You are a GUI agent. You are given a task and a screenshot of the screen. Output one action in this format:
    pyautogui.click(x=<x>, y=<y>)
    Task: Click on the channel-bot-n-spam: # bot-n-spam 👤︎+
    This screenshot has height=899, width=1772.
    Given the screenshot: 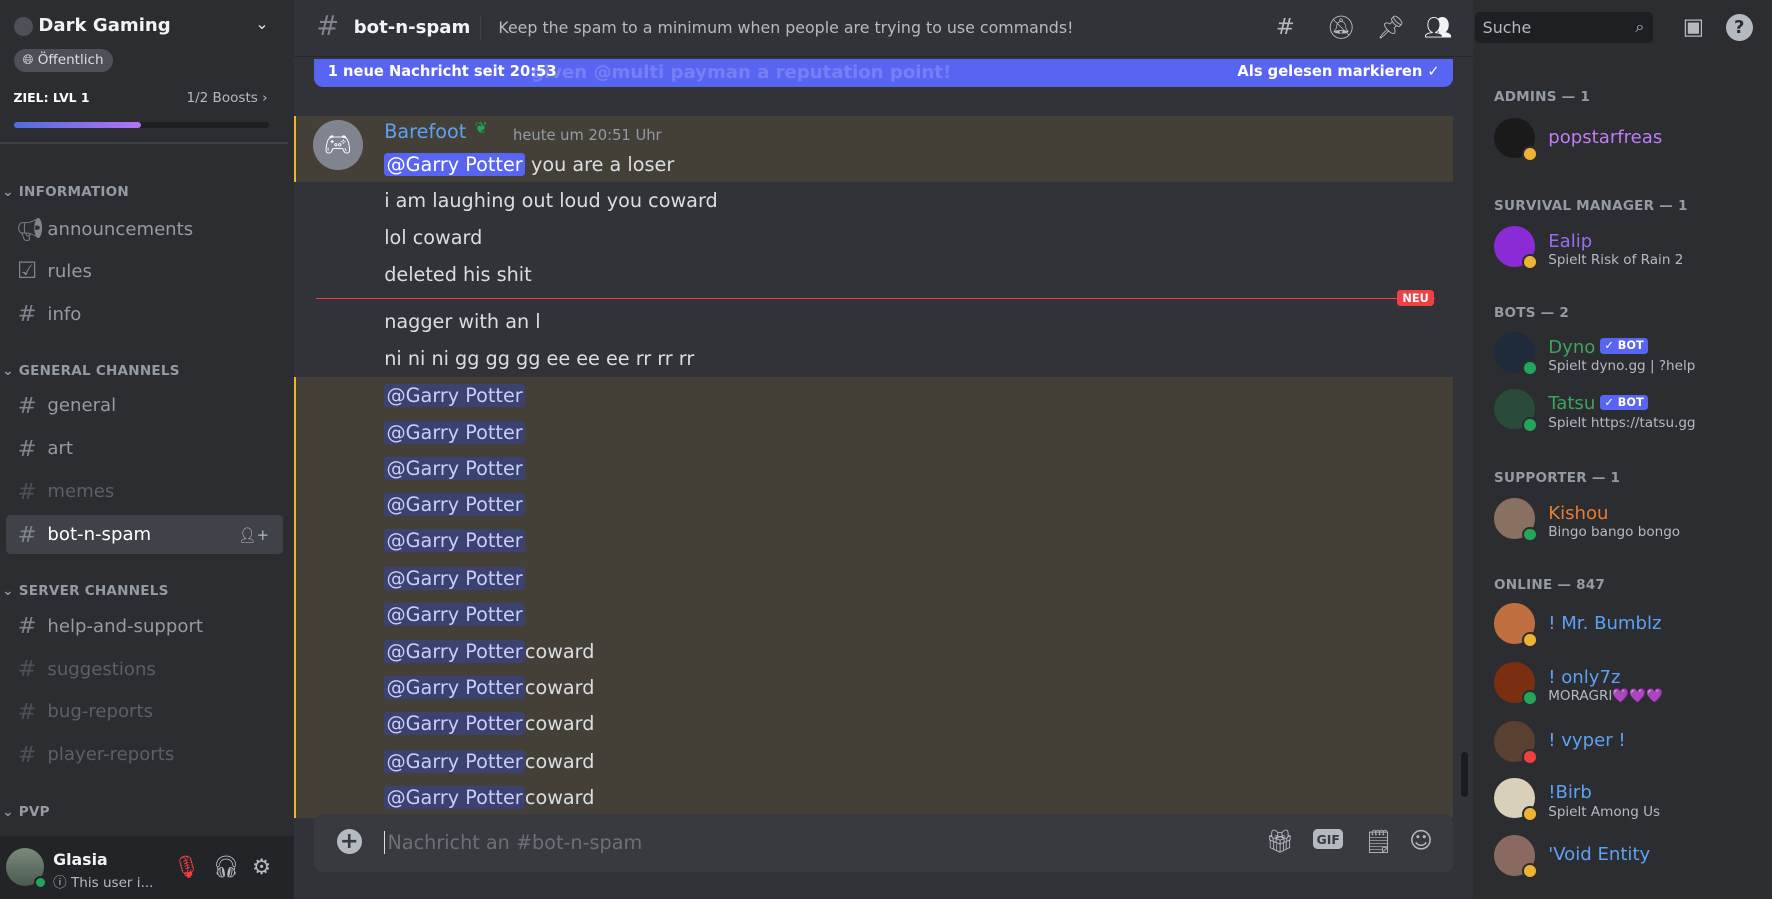 What is the action you would take?
    pyautogui.click(x=144, y=534)
    